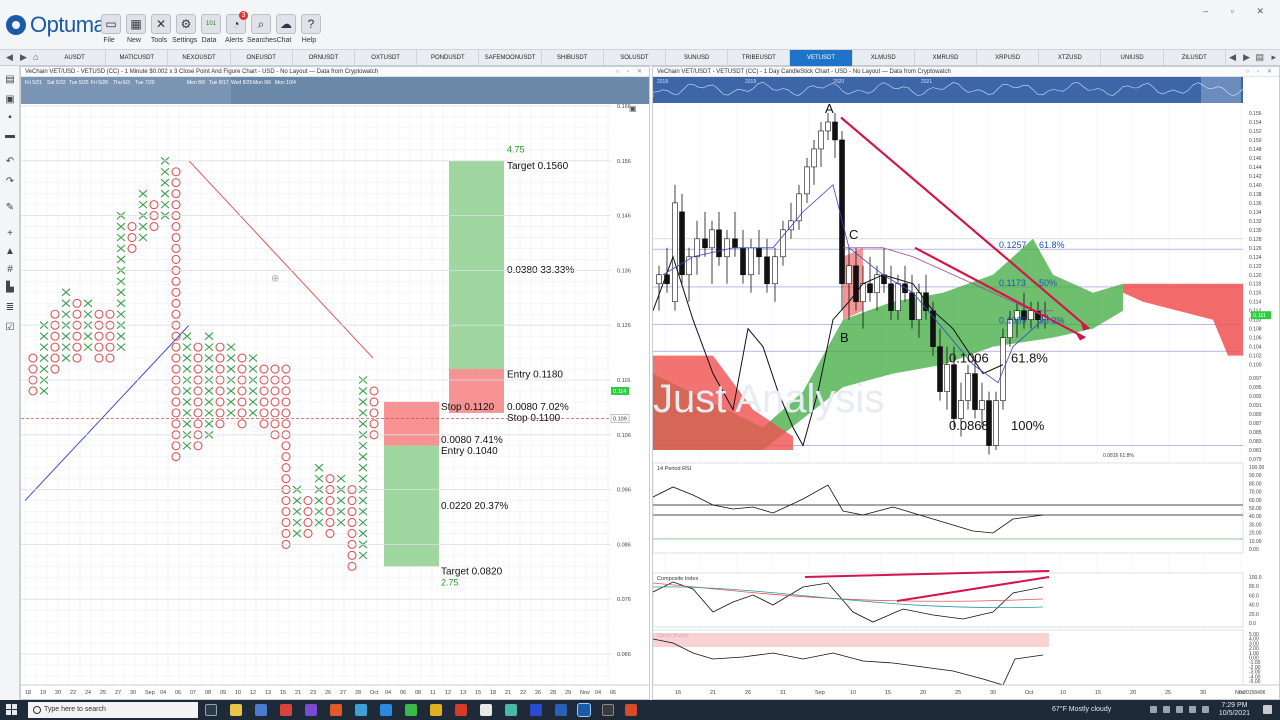 This screenshot has height=720, width=1280. Describe the element at coordinates (1273, 57) in the screenshot. I see `tabs-add-icon: ▸` at that location.